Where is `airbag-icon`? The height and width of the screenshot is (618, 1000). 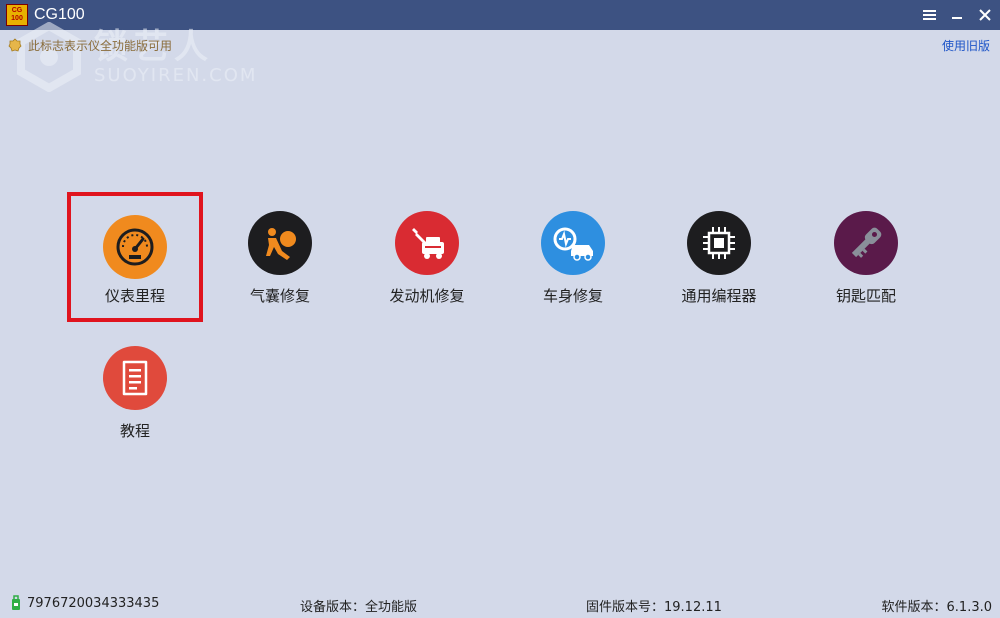
airbag-icon is located at coordinates (280, 243).